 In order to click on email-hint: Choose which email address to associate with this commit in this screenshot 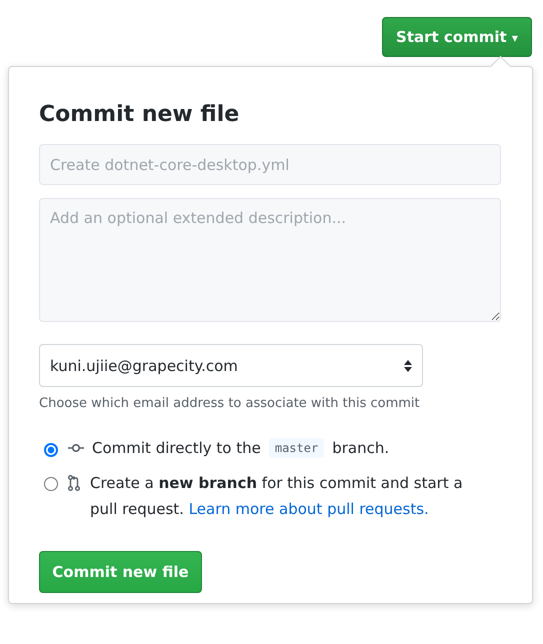, I will do `click(230, 403)`.